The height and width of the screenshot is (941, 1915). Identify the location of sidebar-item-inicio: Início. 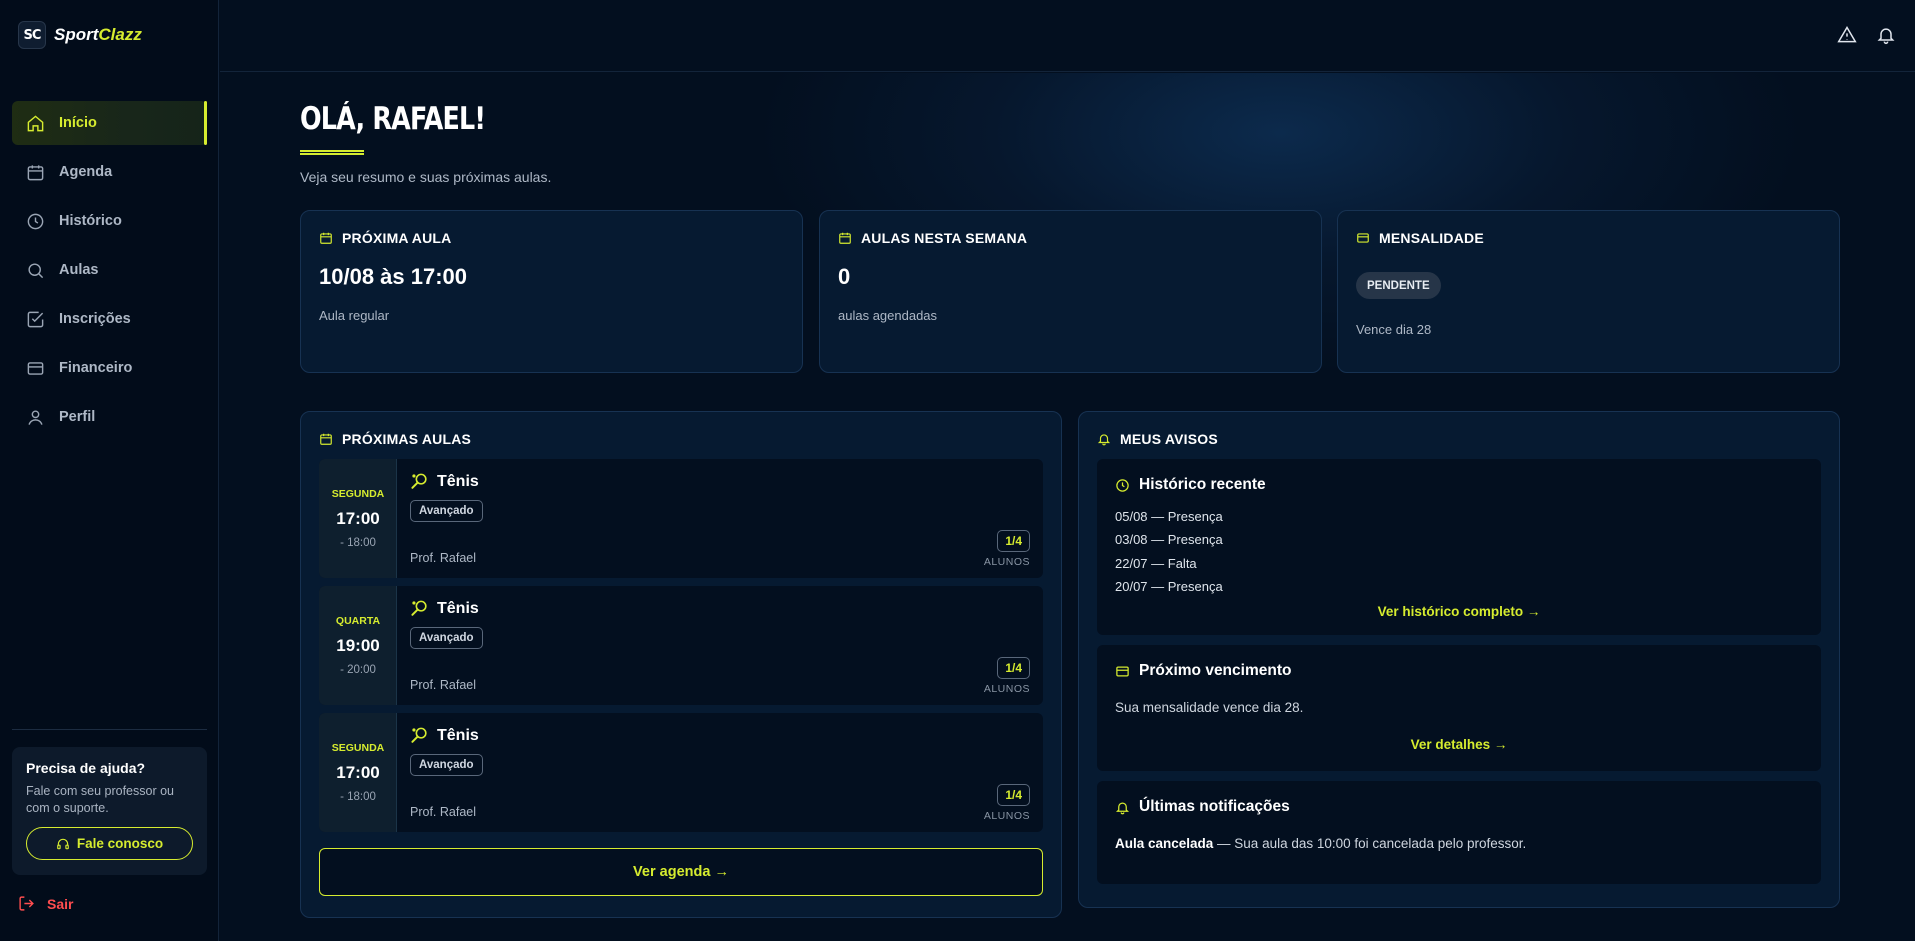
(109, 123).